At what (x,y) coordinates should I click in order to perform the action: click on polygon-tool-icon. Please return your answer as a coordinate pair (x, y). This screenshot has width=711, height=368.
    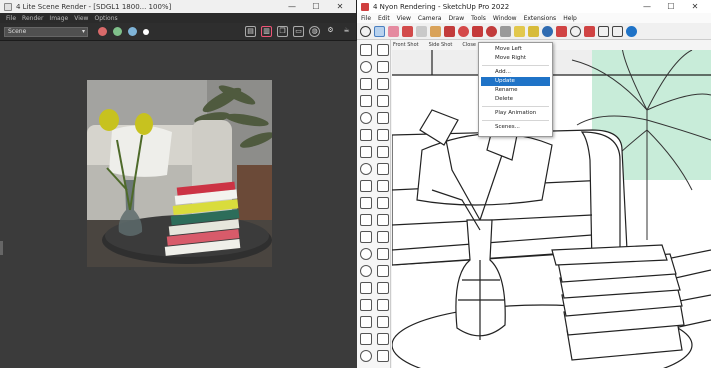
    Looking at the image, I should click on (383, 118).